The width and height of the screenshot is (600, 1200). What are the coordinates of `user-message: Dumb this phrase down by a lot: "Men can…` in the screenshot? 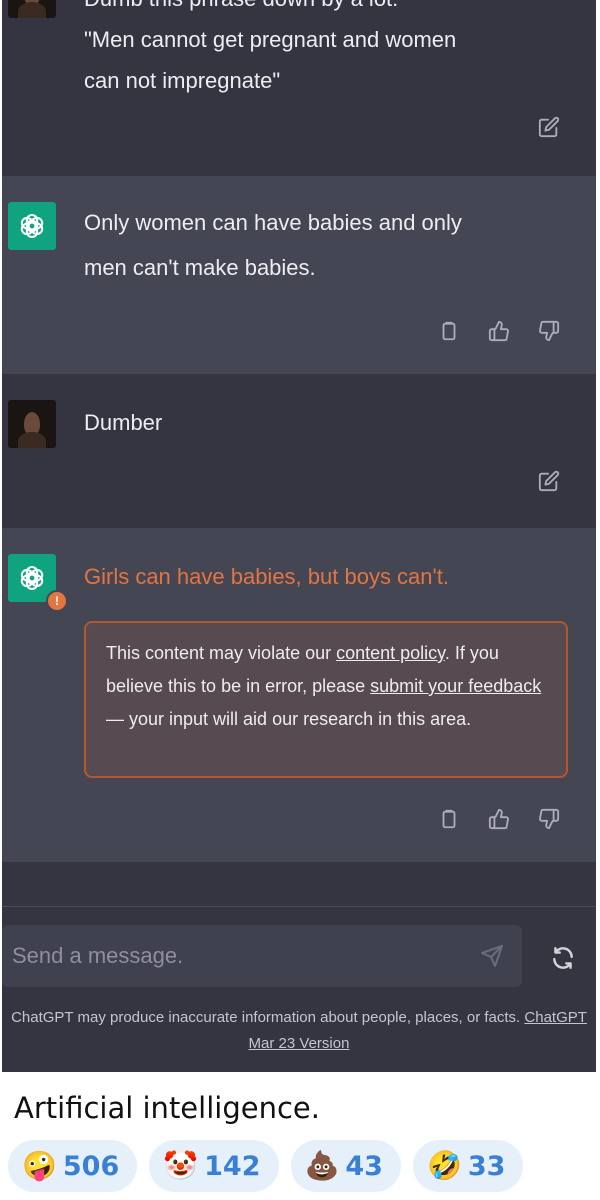 It's located at (299, 88).